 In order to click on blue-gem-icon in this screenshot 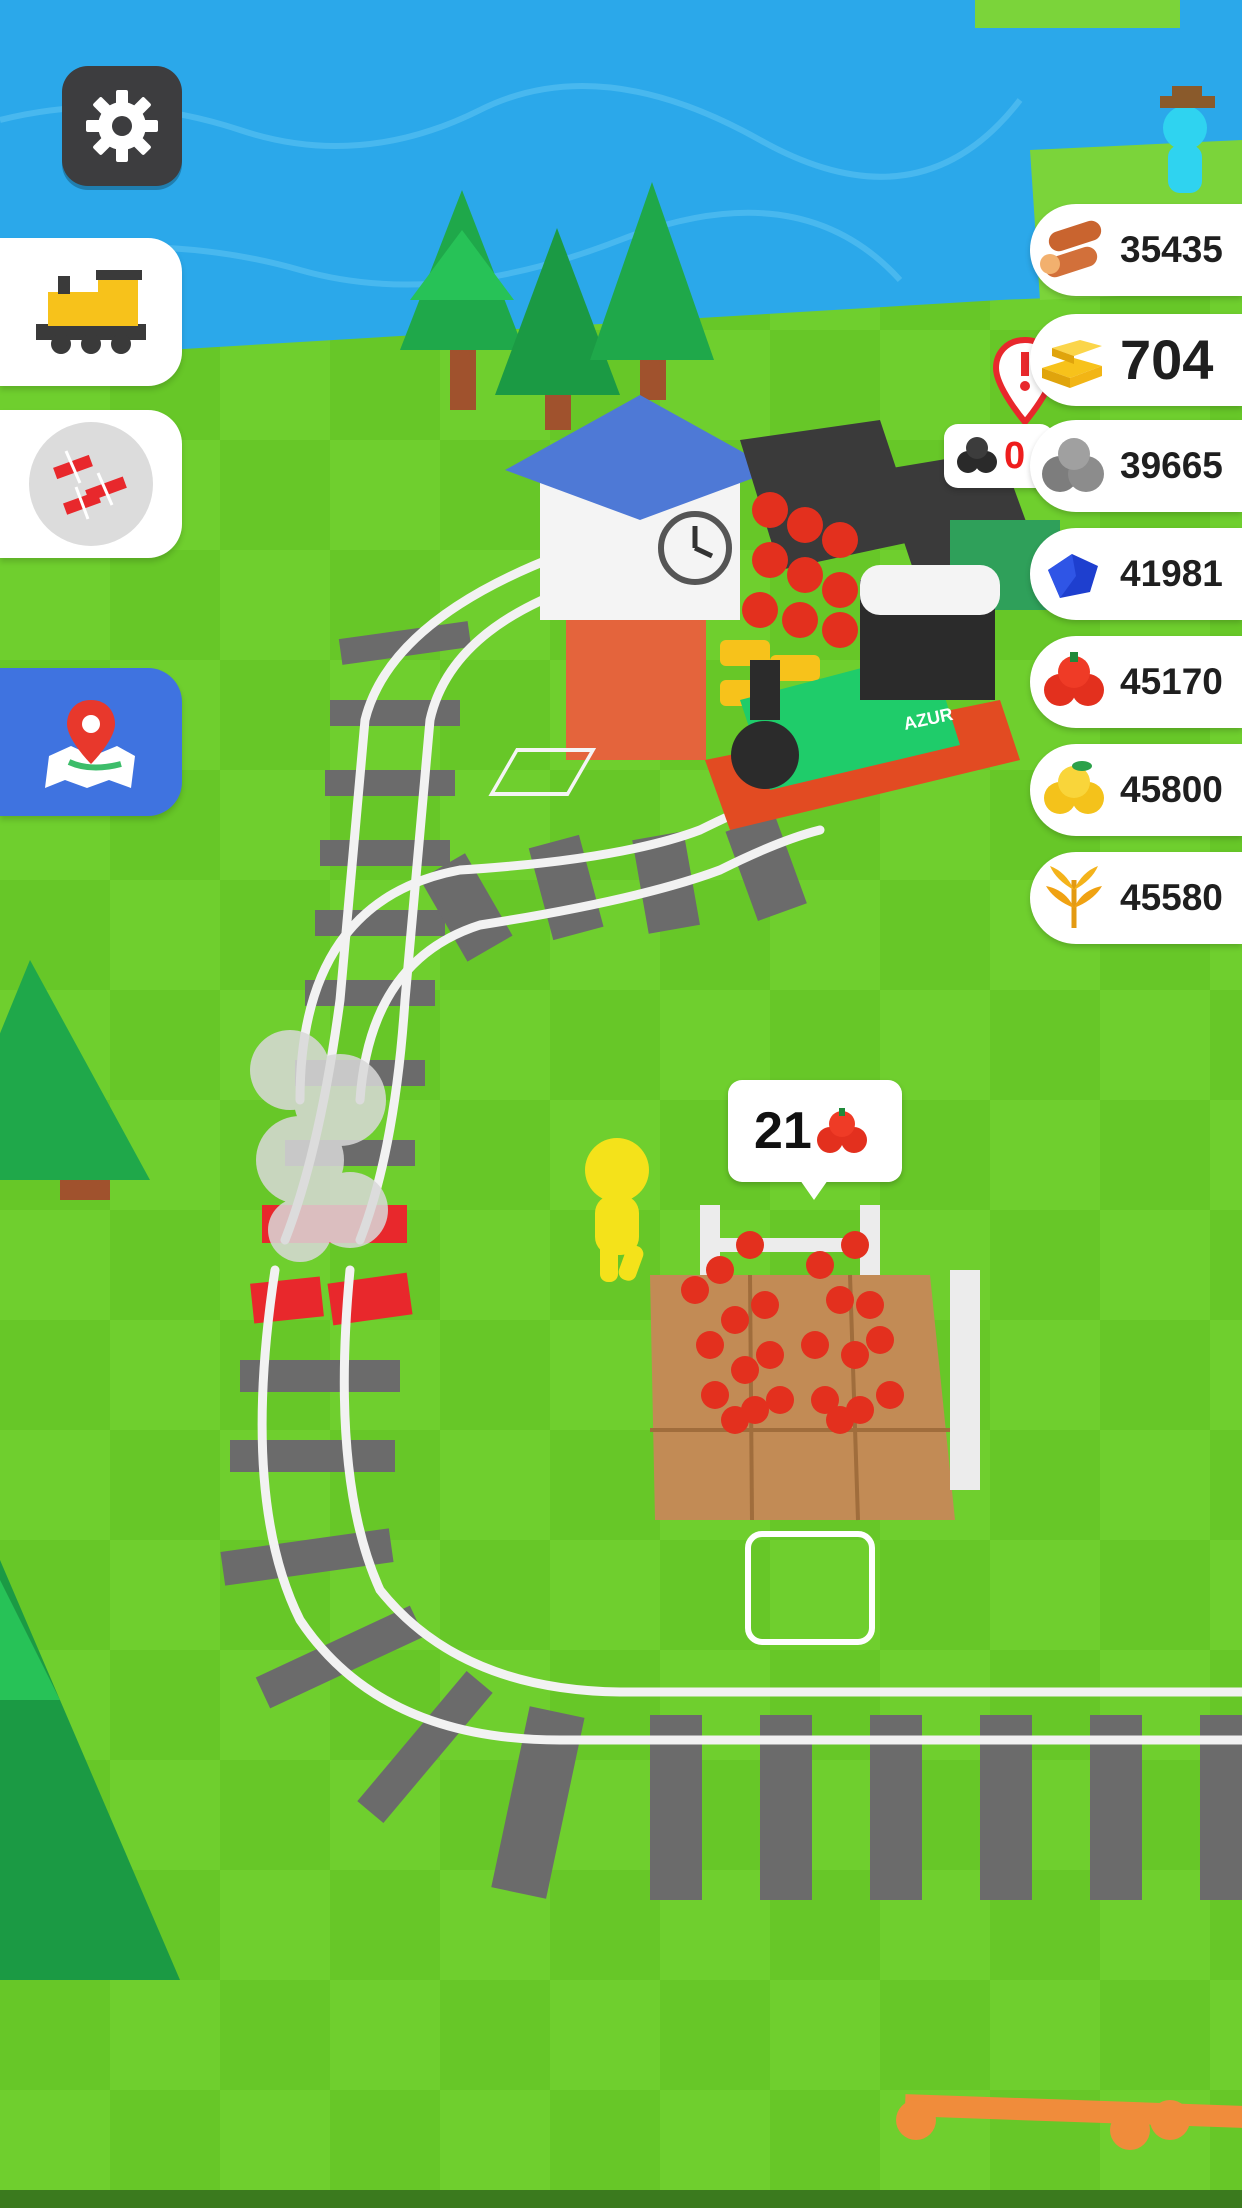, I will do `click(1073, 576)`.